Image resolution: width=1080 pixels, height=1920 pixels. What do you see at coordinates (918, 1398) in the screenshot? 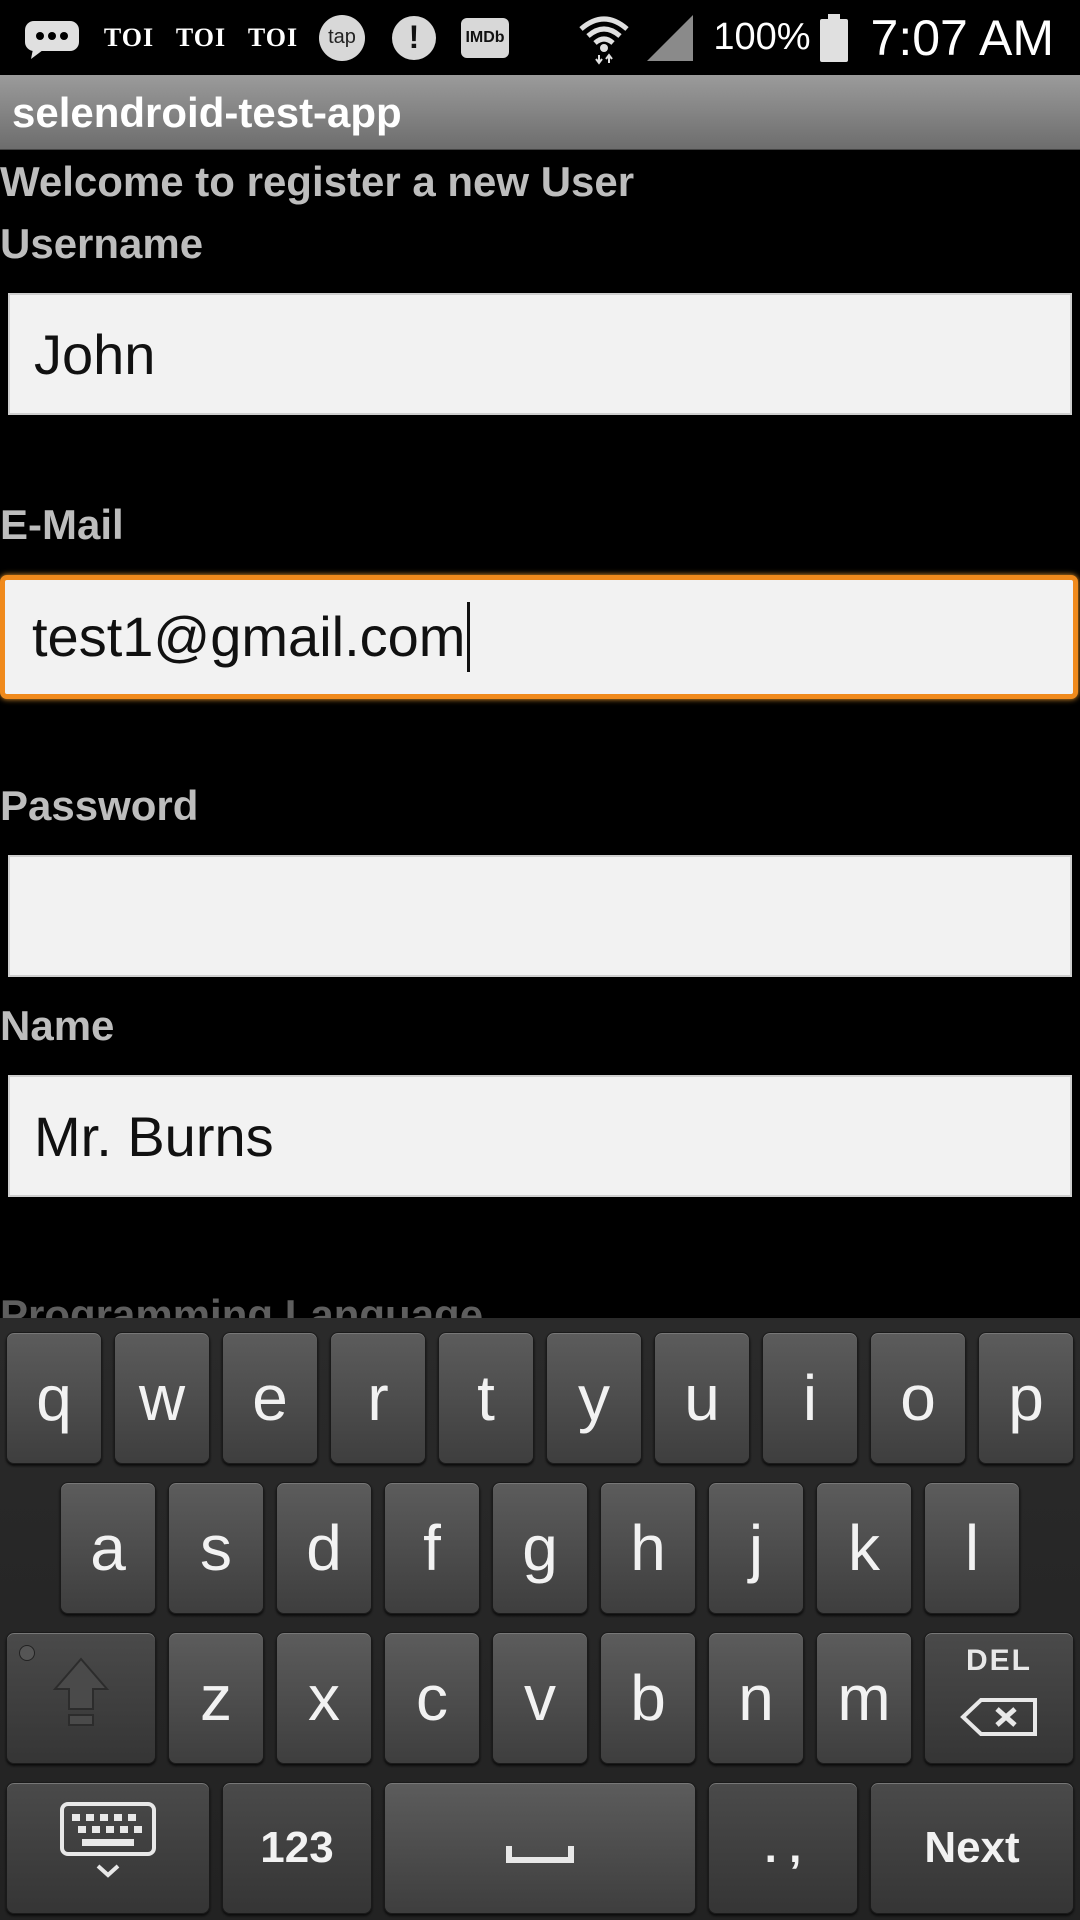
I see `key-o: o` at bounding box center [918, 1398].